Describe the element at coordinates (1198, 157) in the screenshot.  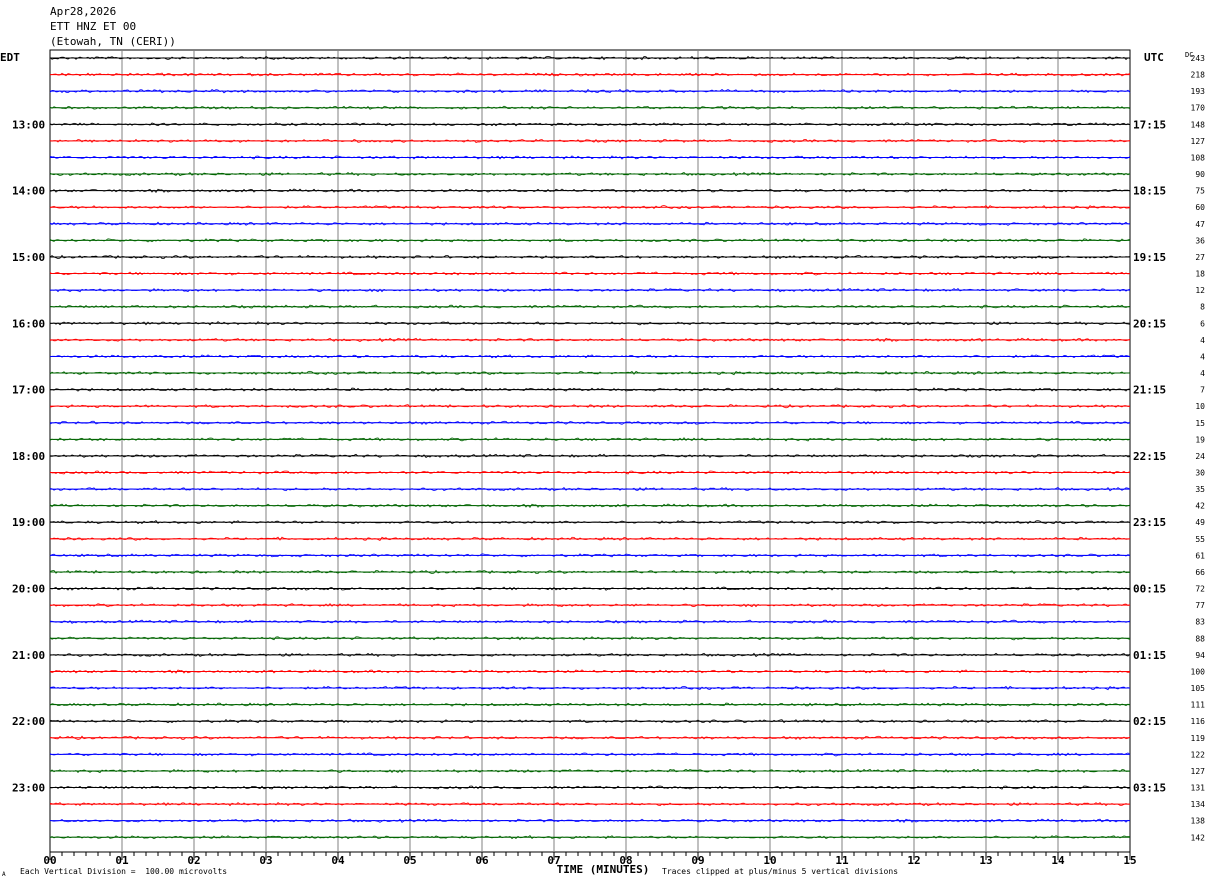
I see `dc-offset-label: 108` at that location.